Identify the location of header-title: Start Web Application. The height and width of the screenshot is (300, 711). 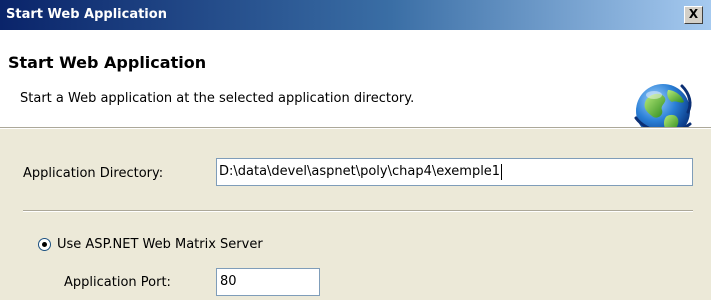
(107, 62).